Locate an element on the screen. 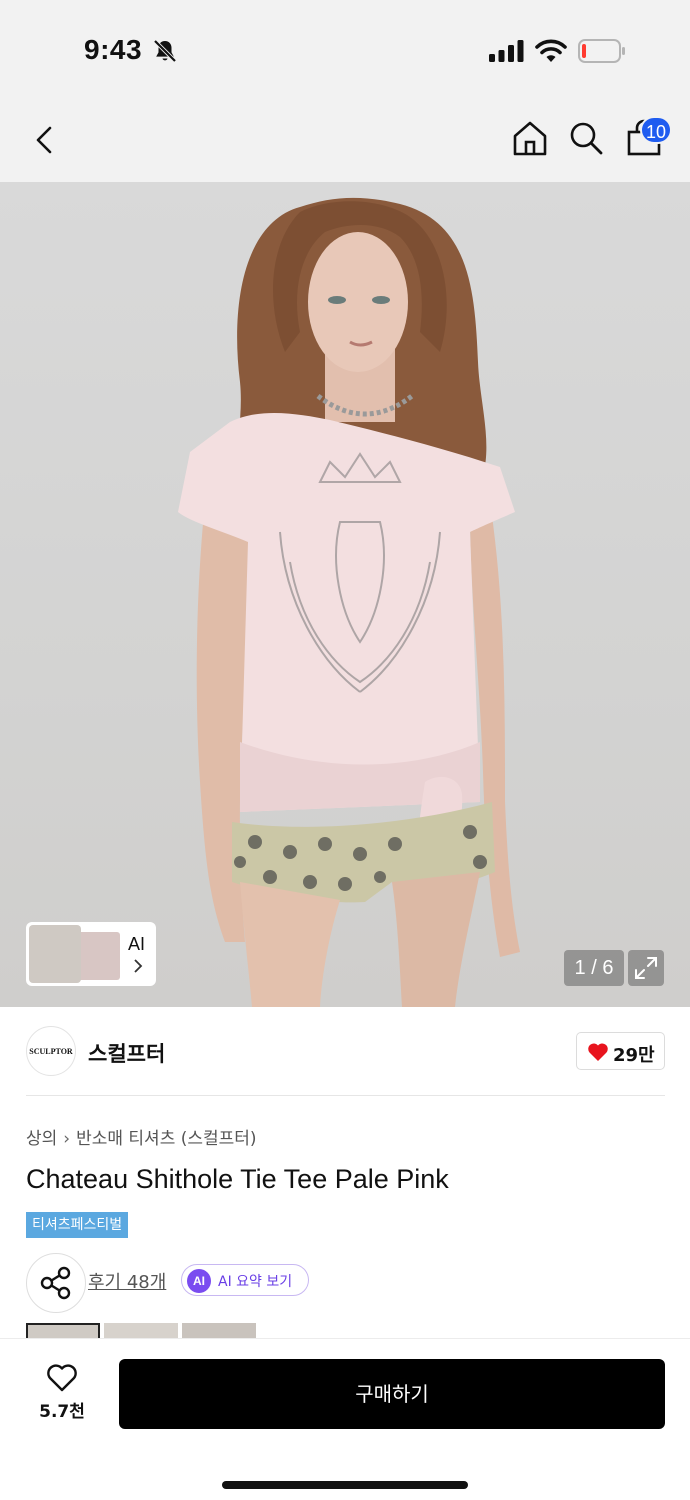  breadcrumb: 상의 › 반소매 티셔츠 (스컬프터) is located at coordinates (141, 1136).